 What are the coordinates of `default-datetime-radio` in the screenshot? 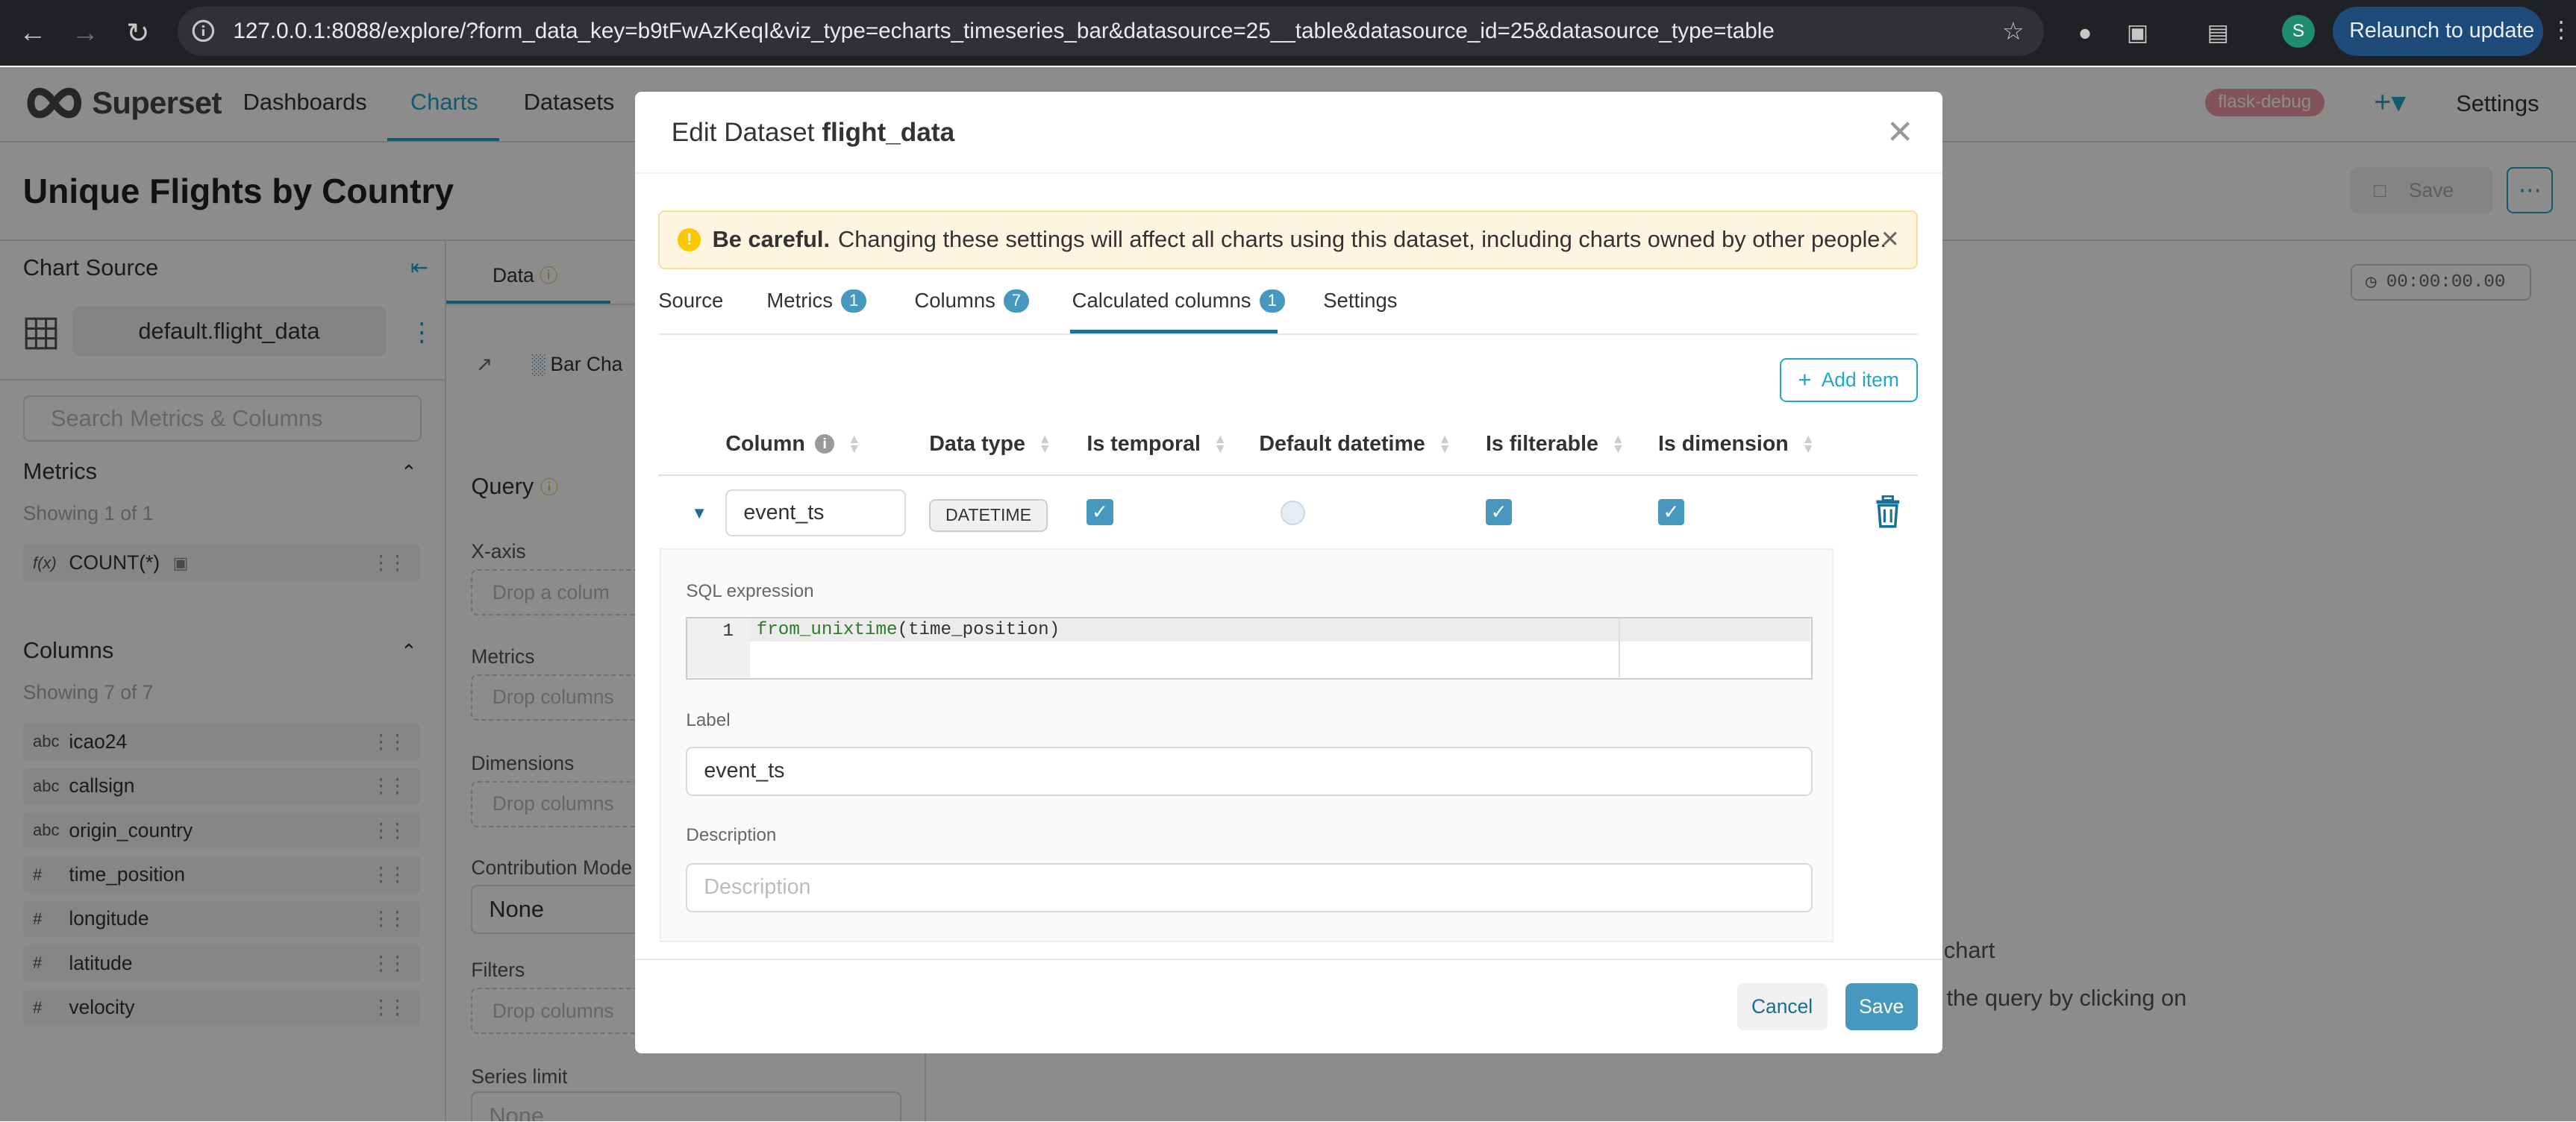 It's located at (1292, 512).